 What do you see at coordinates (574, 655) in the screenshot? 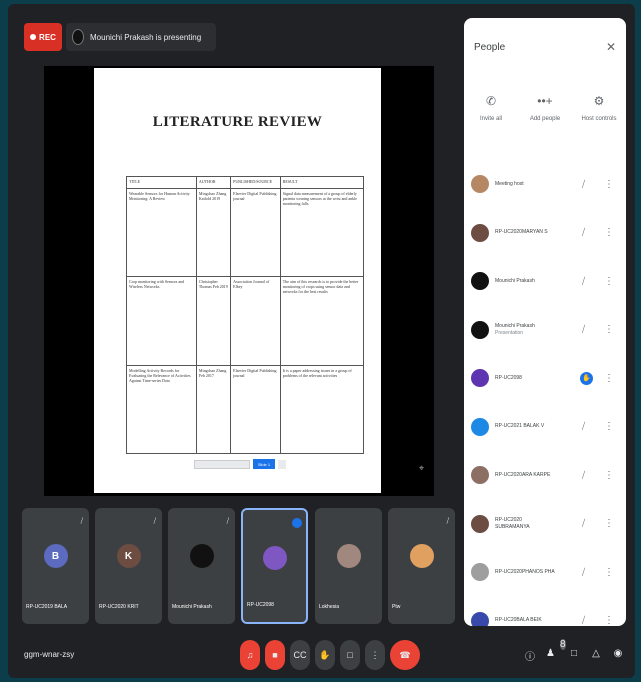
I see `chat-icon: □` at bounding box center [574, 655].